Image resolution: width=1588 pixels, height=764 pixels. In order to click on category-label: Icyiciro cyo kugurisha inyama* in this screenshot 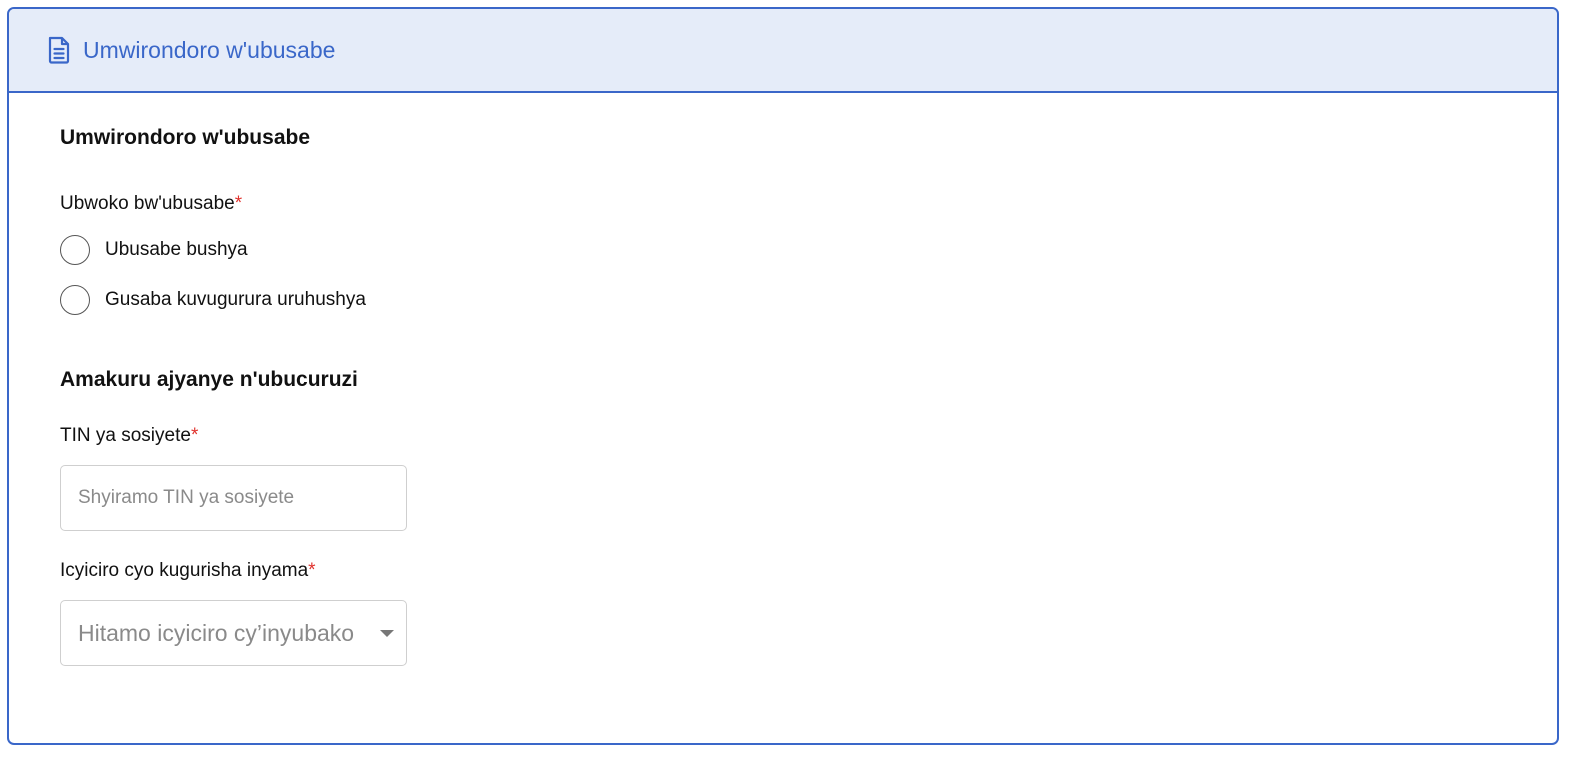, I will do `click(188, 571)`.